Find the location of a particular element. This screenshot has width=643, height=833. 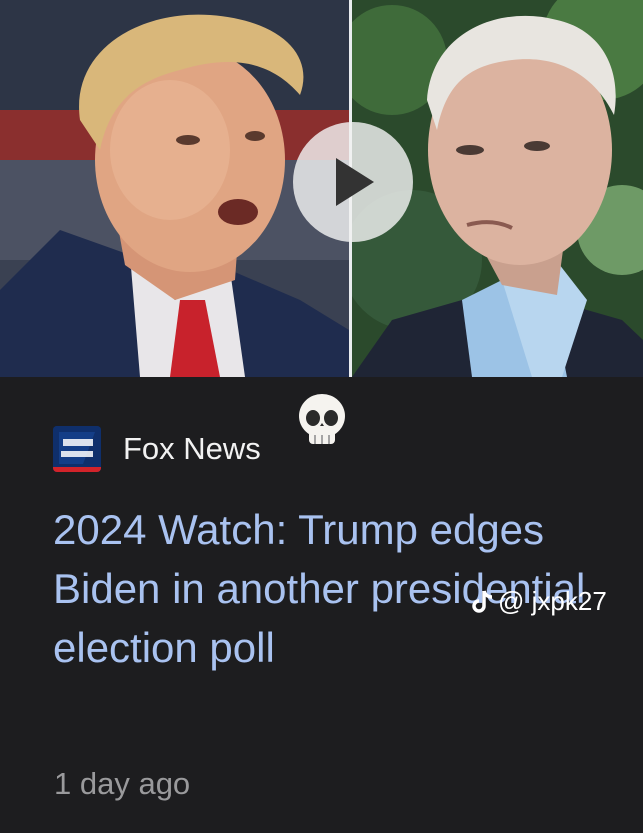

tiktok-watermark: @ jxpk27 is located at coordinates (538, 601).